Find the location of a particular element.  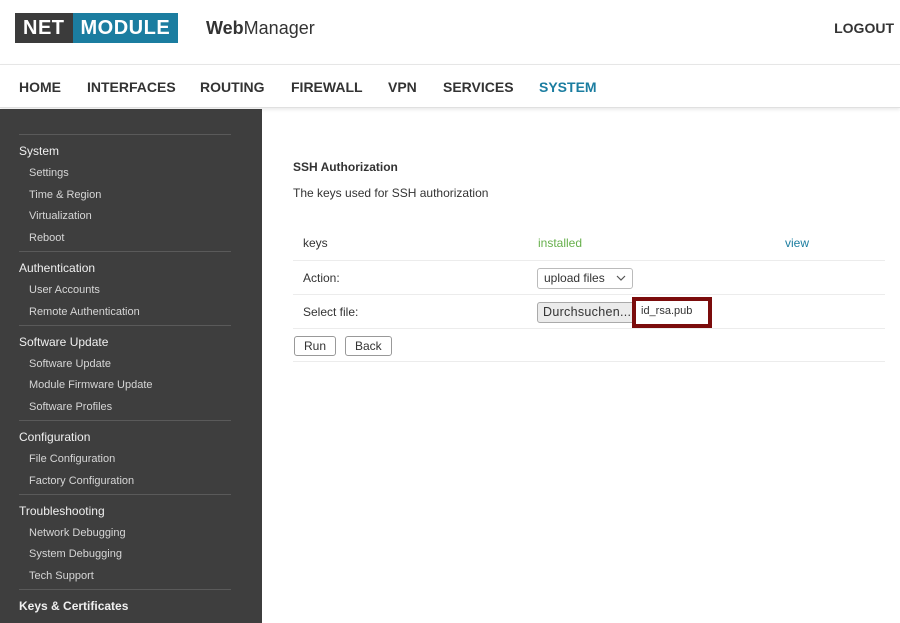

nav-home: HOME is located at coordinates (40, 87).